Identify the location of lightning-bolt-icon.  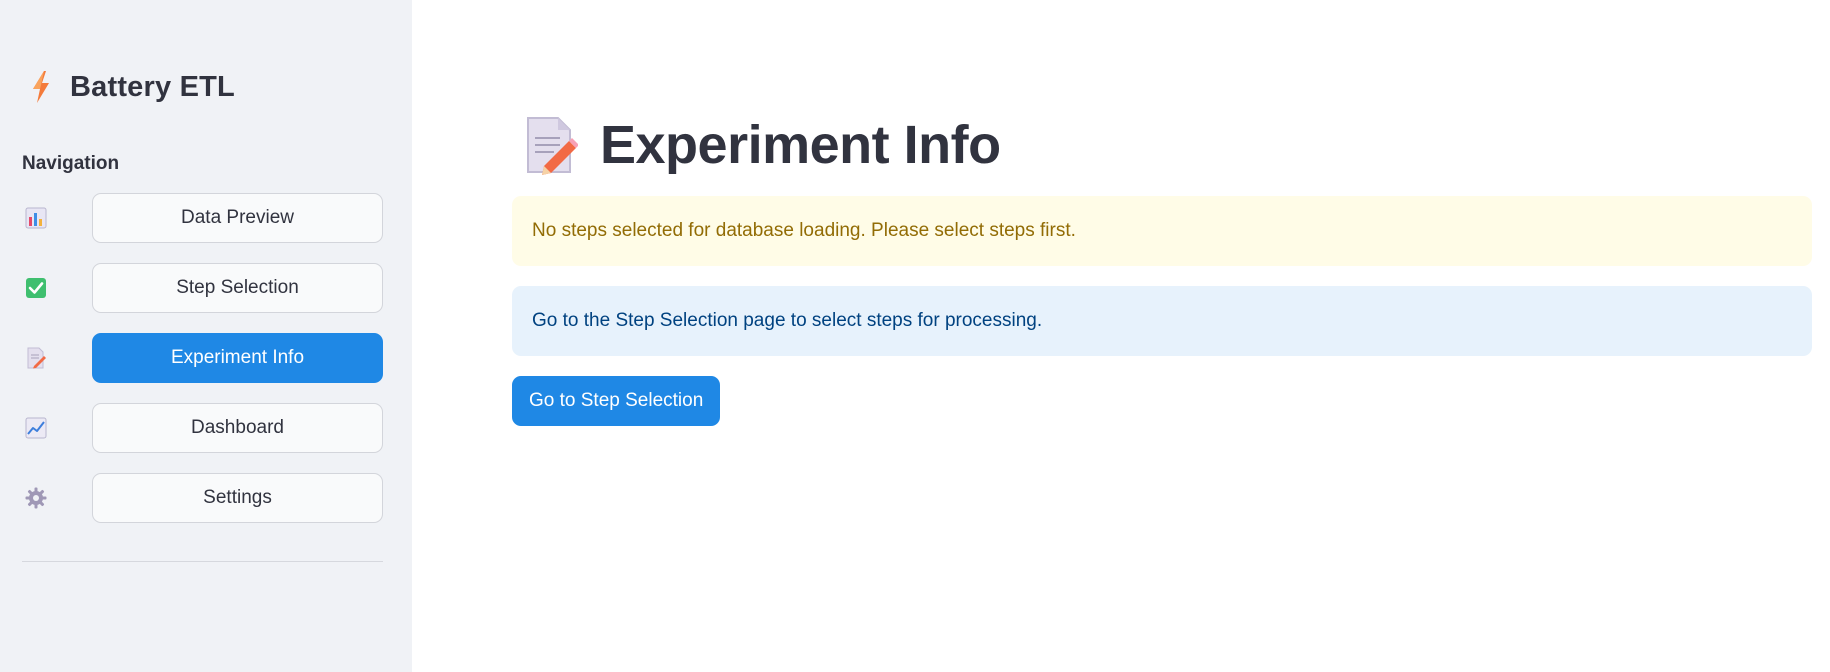
(41, 87).